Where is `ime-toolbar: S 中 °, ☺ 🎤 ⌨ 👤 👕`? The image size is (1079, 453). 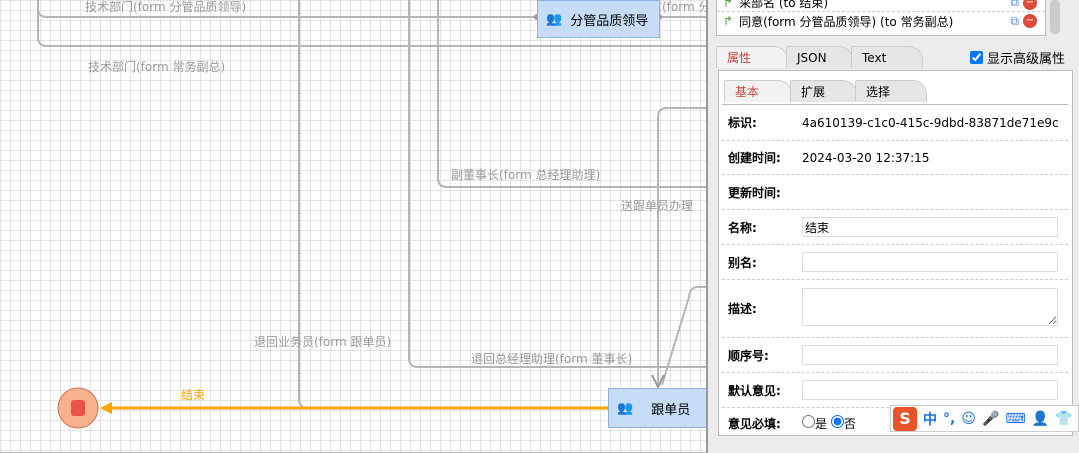 ime-toolbar: S 中 °, ☺ 🎤 ⌨ 👤 👕 is located at coordinates (984, 418).